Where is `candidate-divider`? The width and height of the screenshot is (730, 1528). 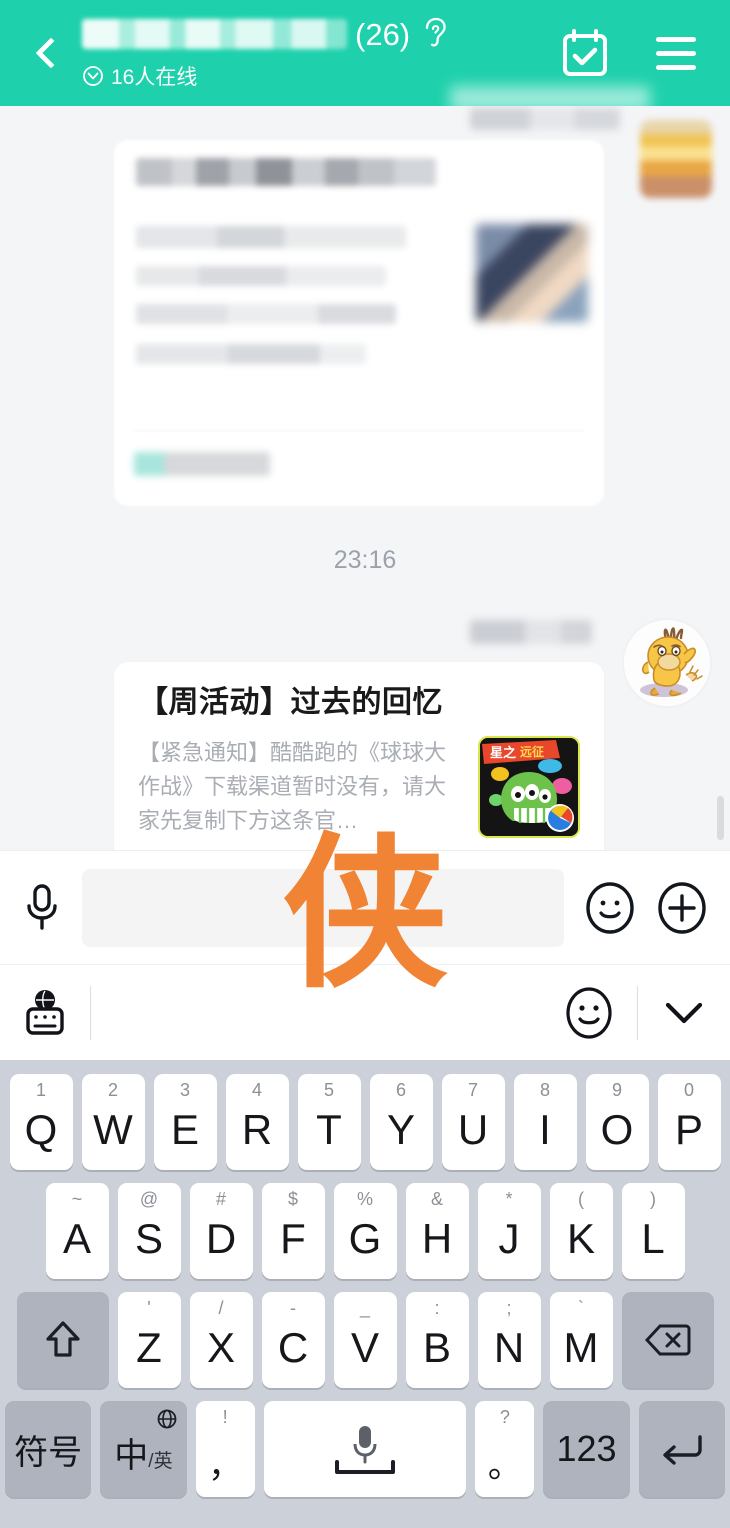 candidate-divider is located at coordinates (90, 1012).